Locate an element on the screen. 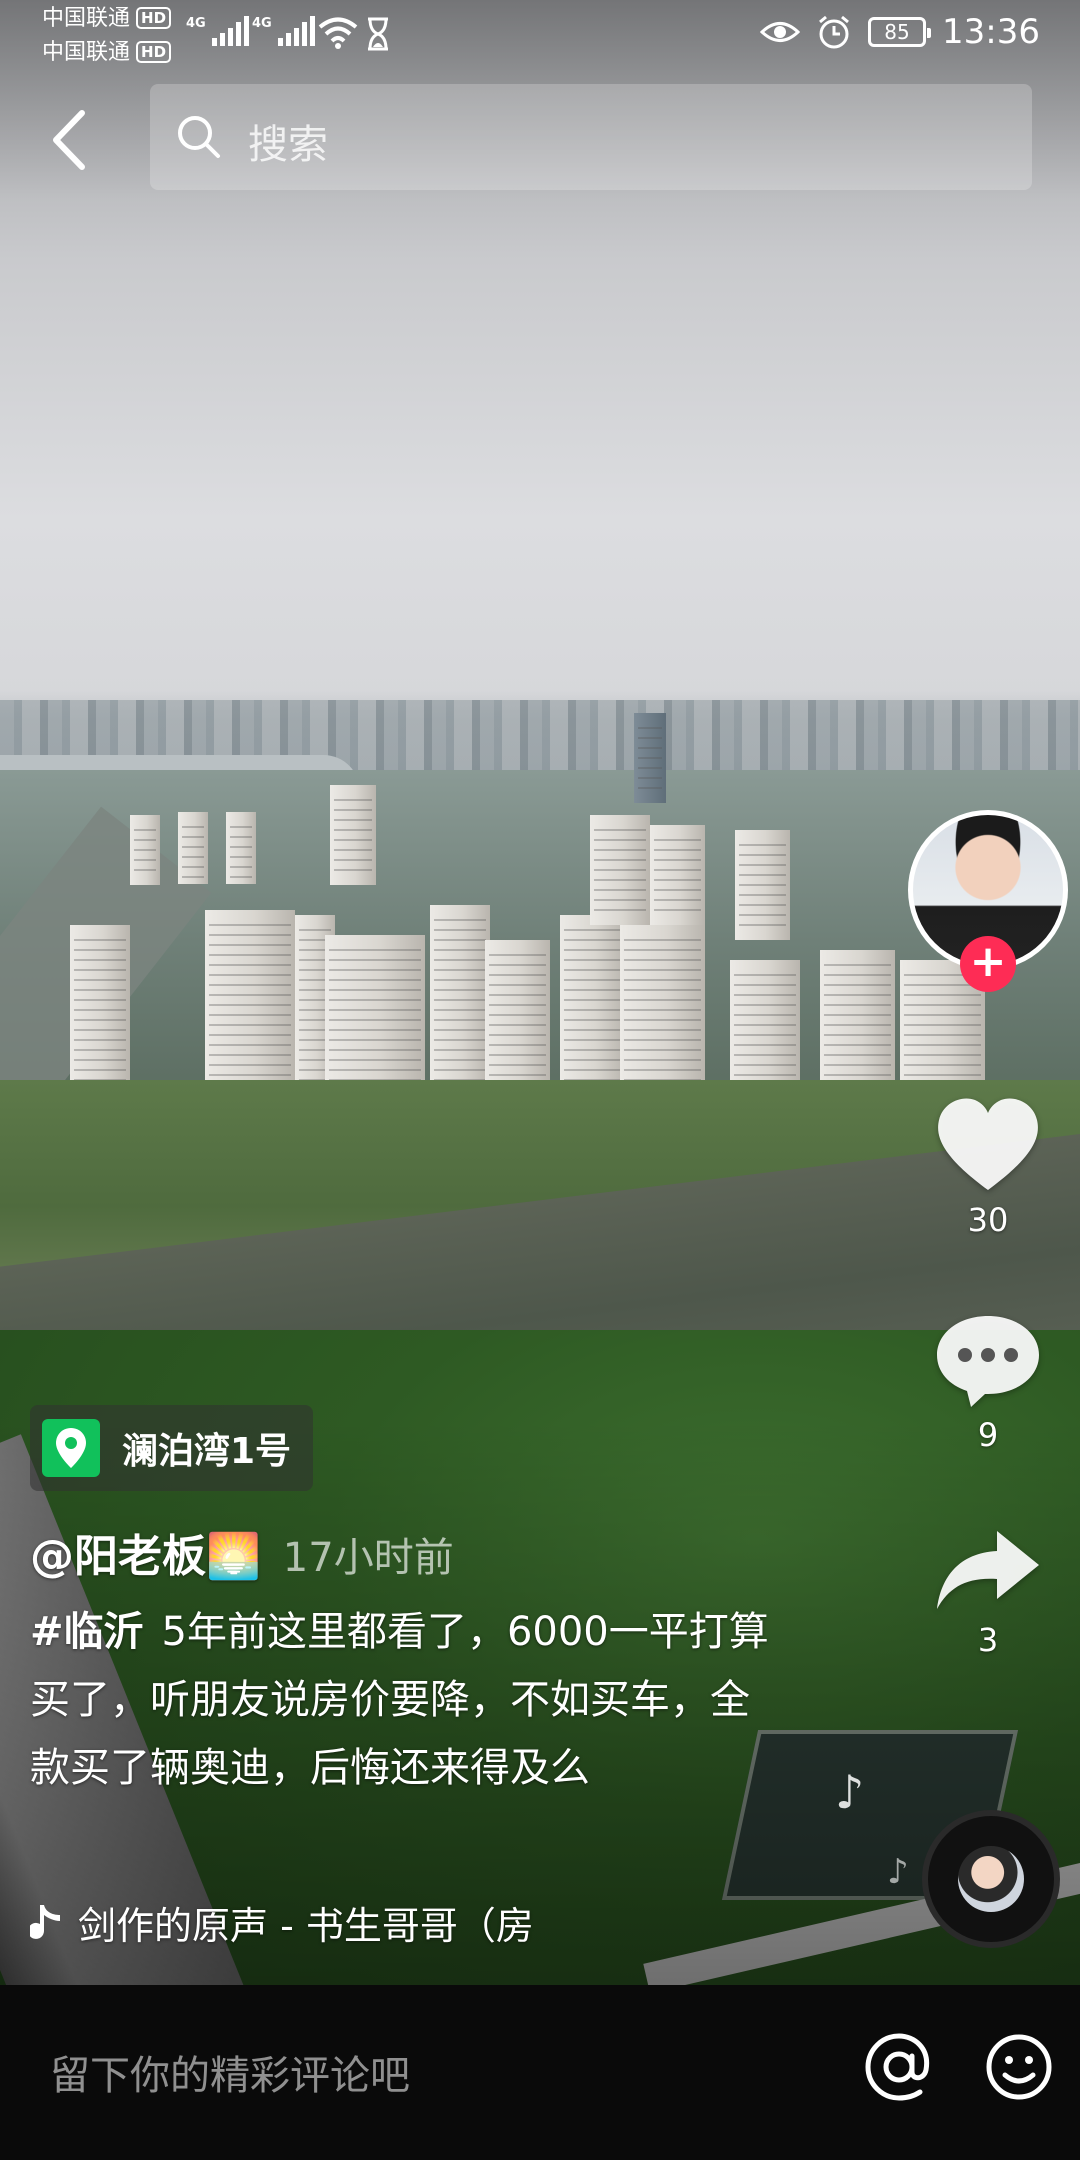  at-icon is located at coordinates (899, 2067).